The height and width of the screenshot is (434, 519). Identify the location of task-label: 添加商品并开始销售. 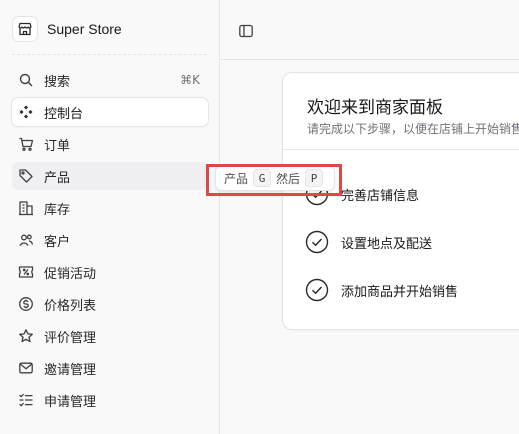
(400, 292).